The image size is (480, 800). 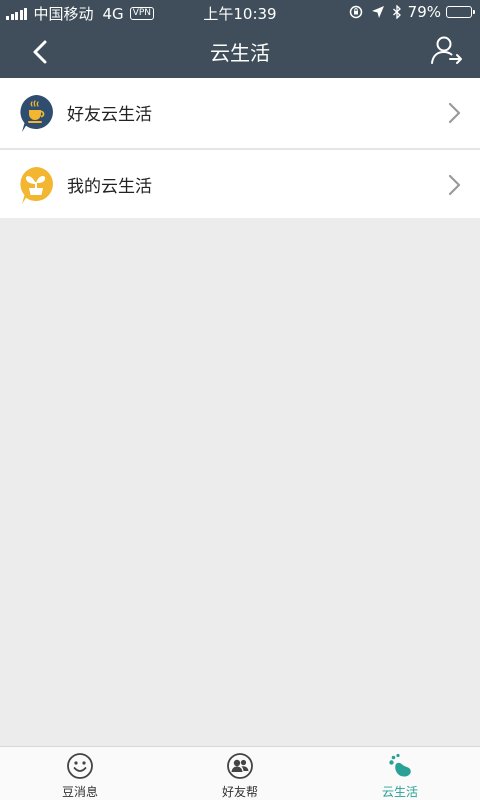 What do you see at coordinates (240, 766) in the screenshot?
I see `friends-icon` at bounding box center [240, 766].